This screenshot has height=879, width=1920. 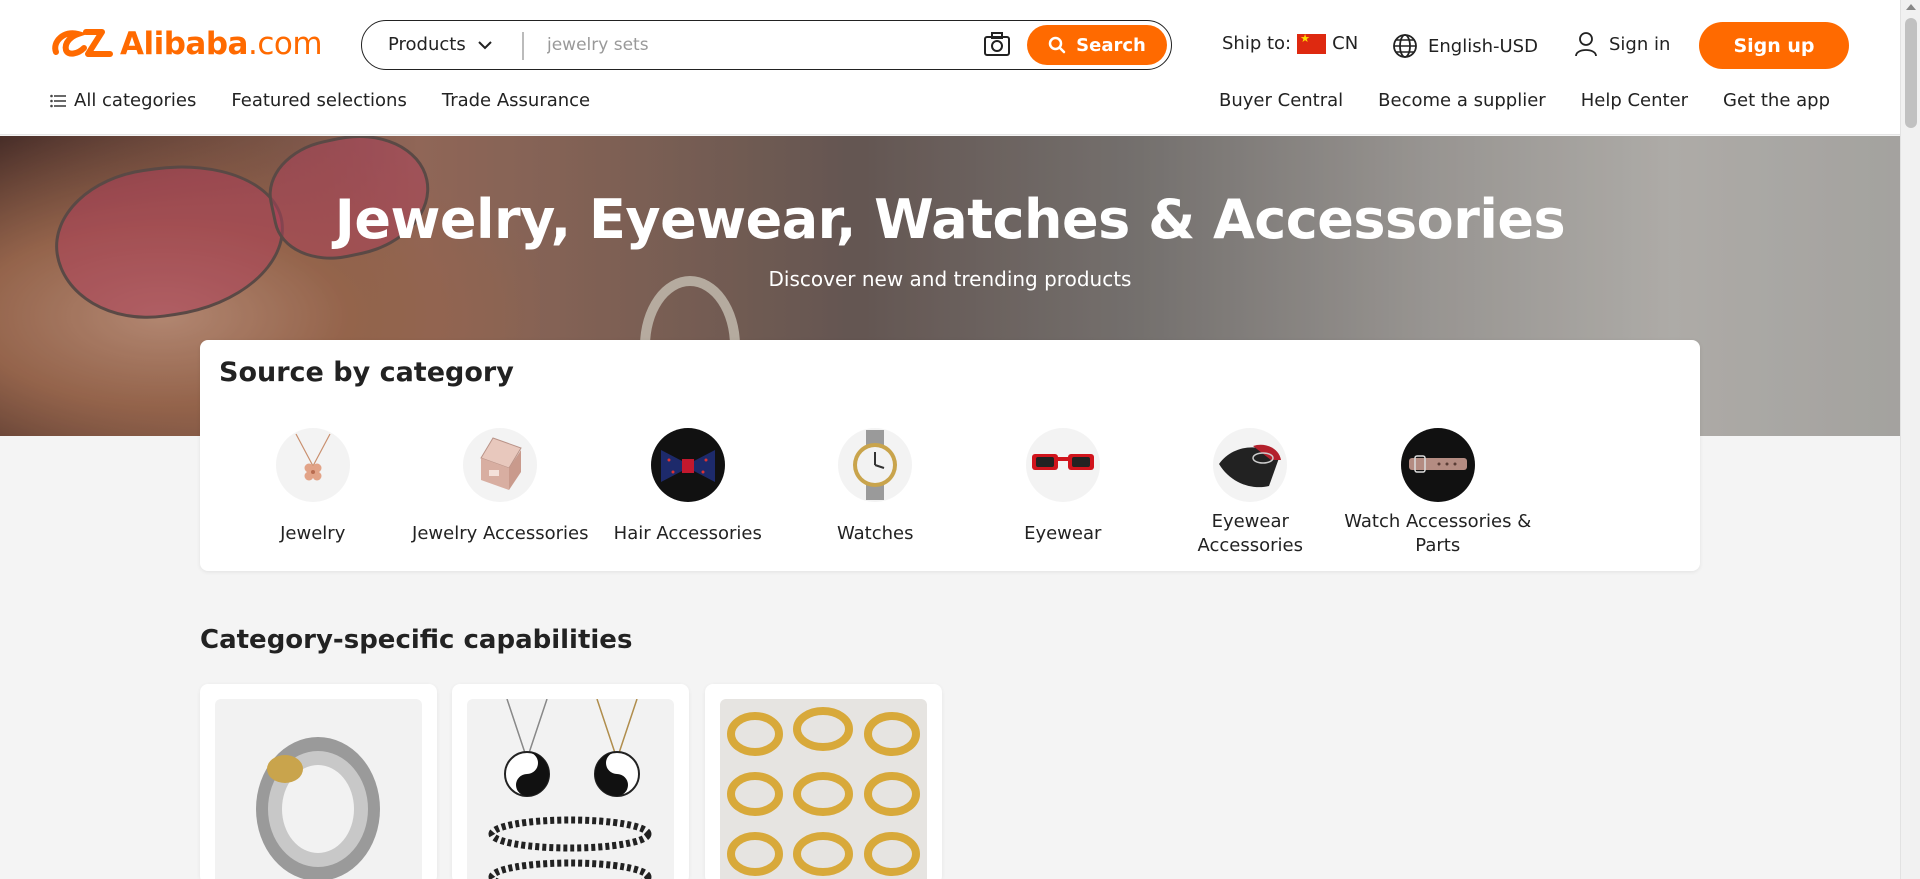 What do you see at coordinates (366, 372) in the screenshot?
I see `source-by-category-title: Source by category` at bounding box center [366, 372].